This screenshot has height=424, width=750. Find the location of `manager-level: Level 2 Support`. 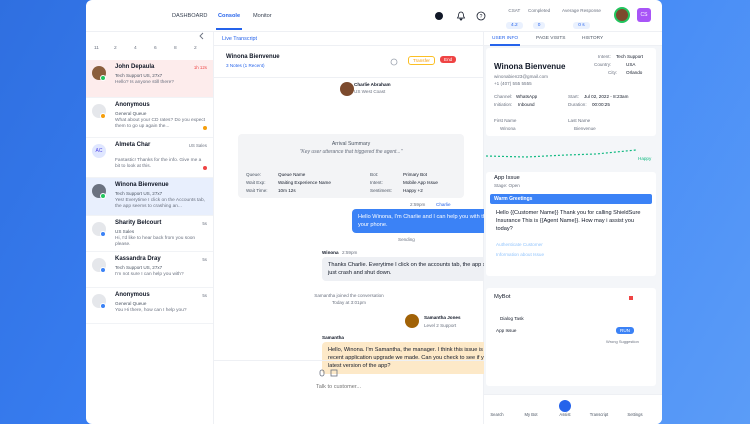

manager-level: Level 2 Support is located at coordinates (440, 325).